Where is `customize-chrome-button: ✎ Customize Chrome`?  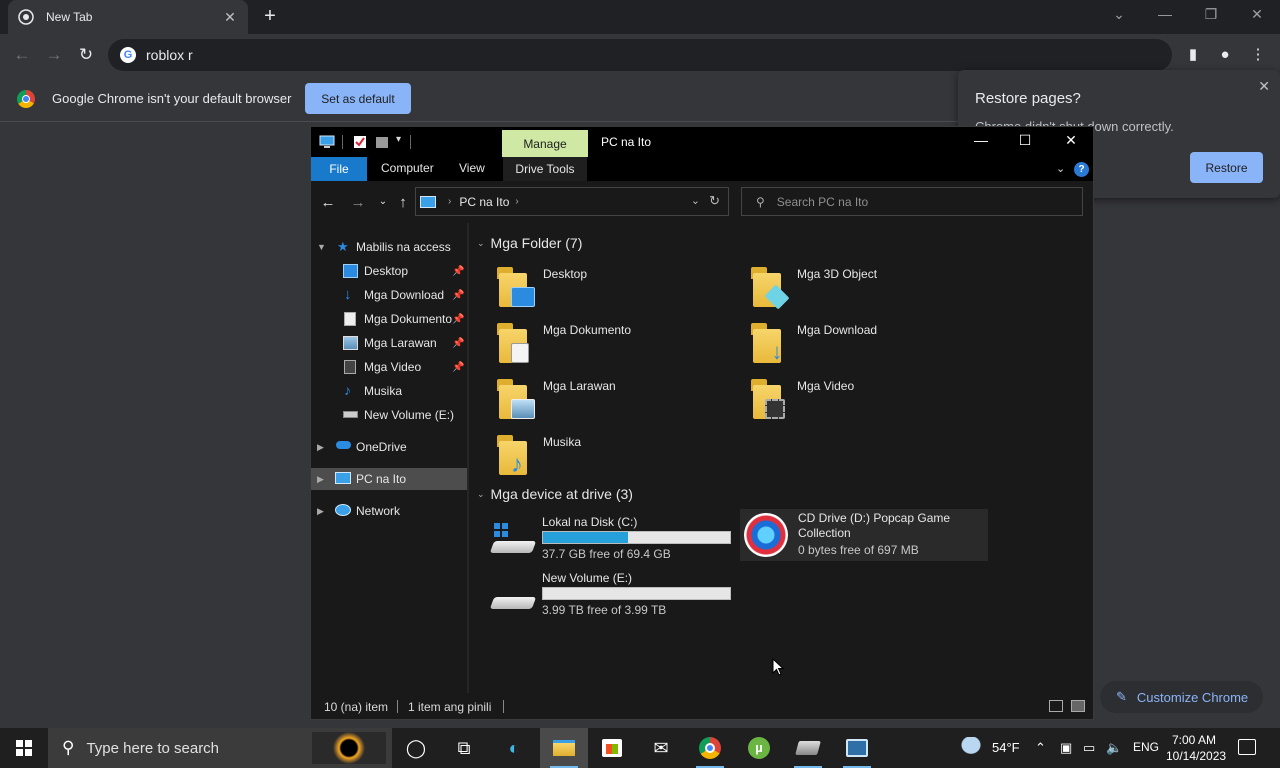 customize-chrome-button: ✎ Customize Chrome is located at coordinates (1181, 697).